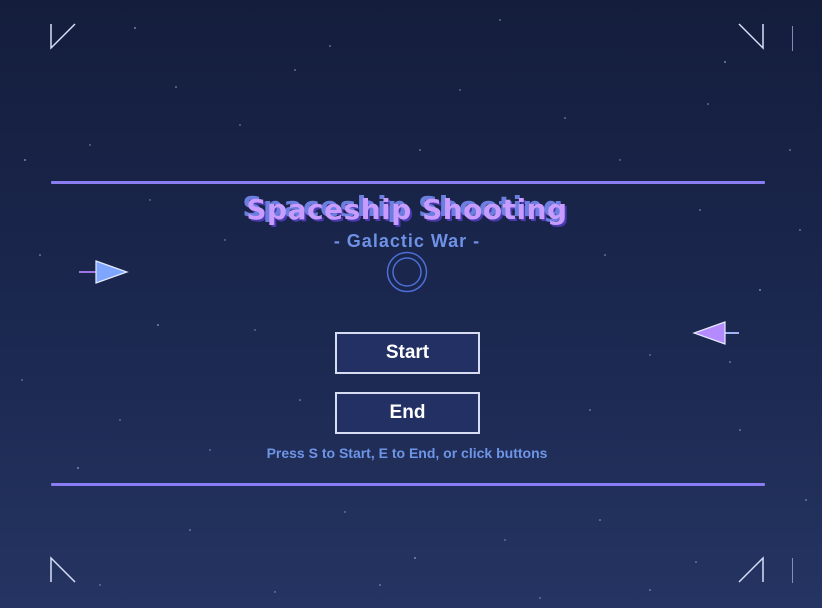  Describe the element at coordinates (408, 182) in the screenshot. I see `top-divider` at that location.